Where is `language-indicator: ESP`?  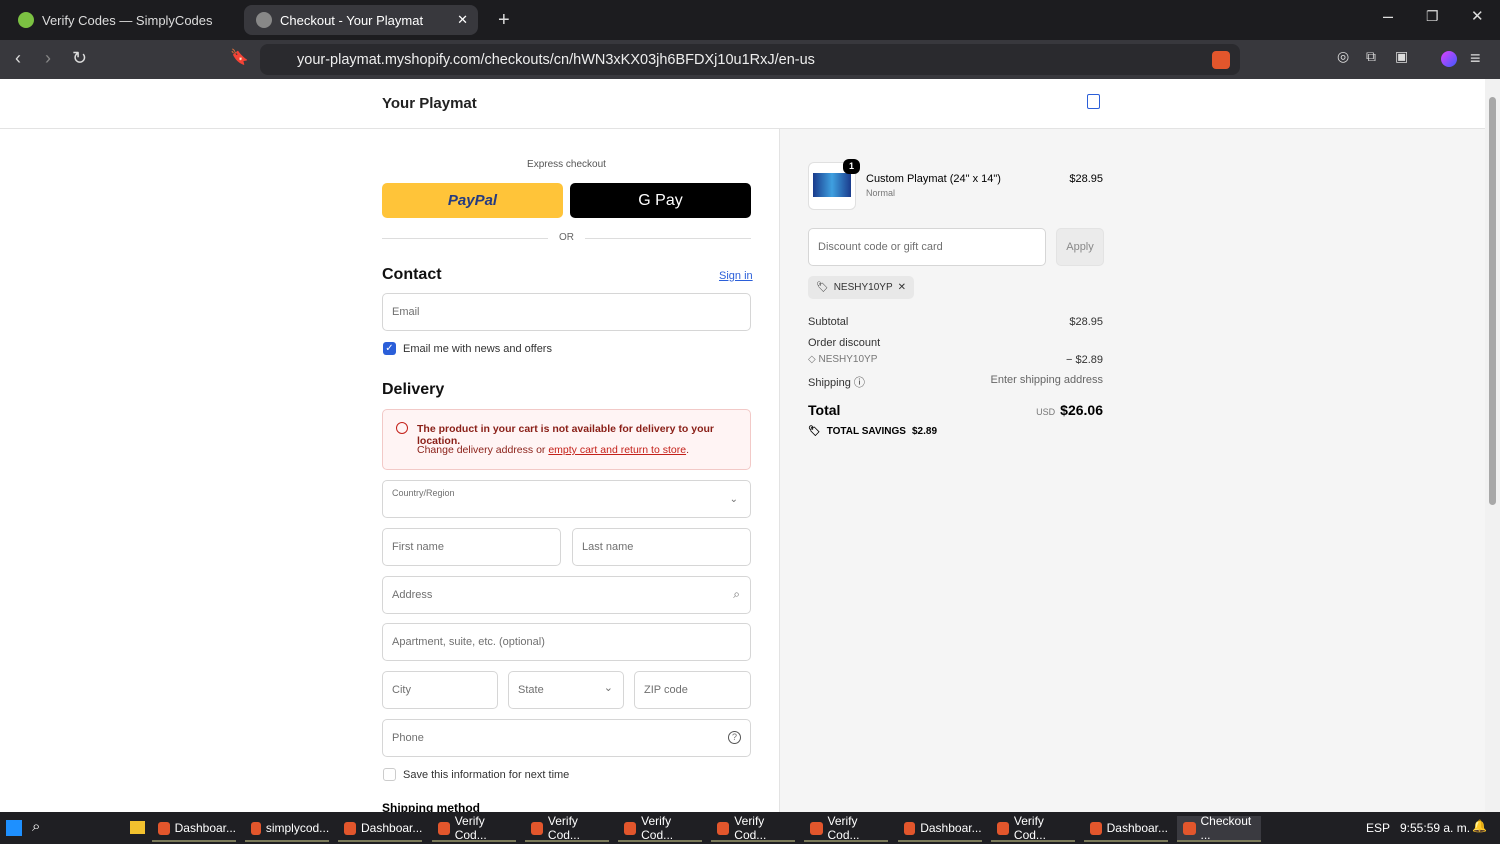
language-indicator: ESP is located at coordinates (1378, 828).